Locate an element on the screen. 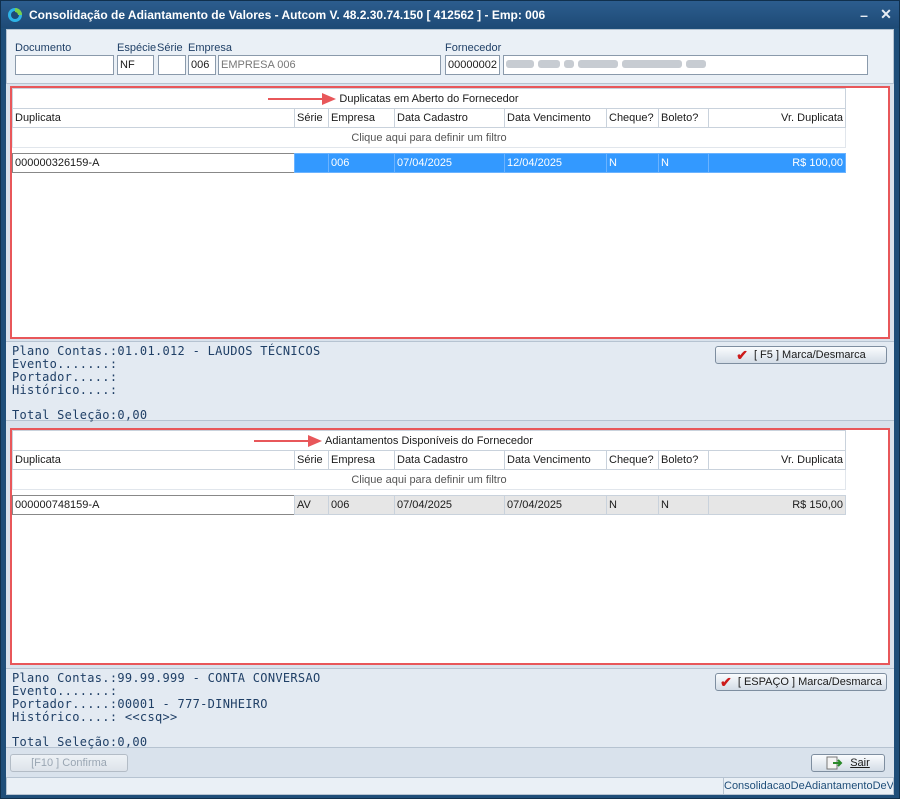 This screenshot has width=900, height=799. espaco-button-label: [ ESPAÇO ] Marca/Desmarca is located at coordinates (809, 682).